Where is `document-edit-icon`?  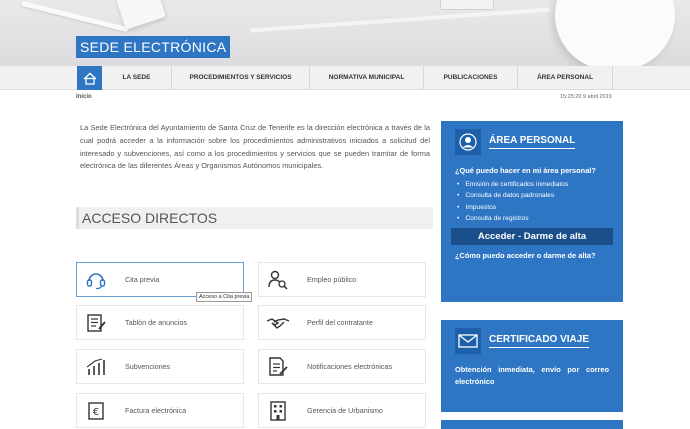 document-edit-icon is located at coordinates (278, 367).